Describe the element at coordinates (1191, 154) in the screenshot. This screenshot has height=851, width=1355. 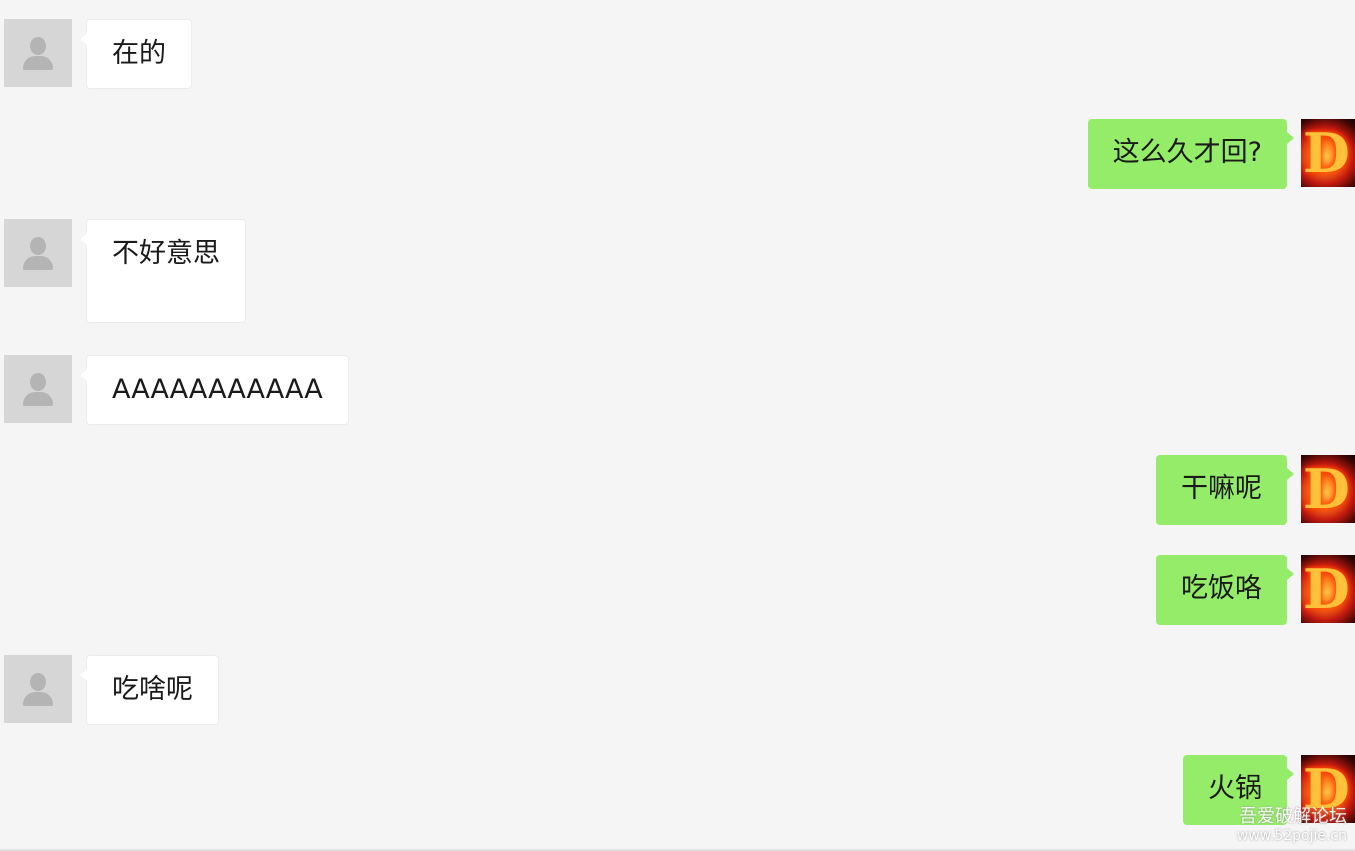
I see `message-bubble: 这么久才回?` at that location.